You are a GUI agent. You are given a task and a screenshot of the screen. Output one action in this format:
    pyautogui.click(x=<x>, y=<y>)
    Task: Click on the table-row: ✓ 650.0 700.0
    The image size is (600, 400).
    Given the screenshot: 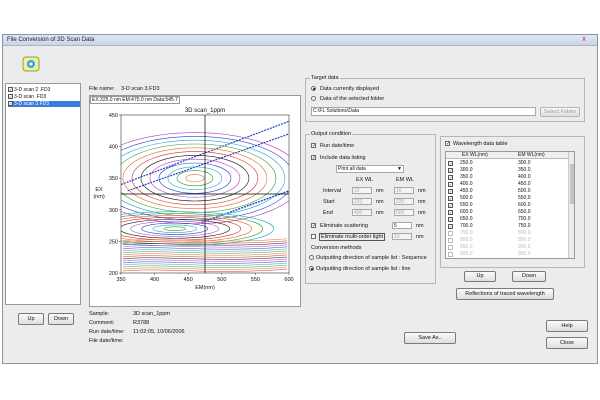 What is the action you would take?
    pyautogui.click(x=508, y=219)
    